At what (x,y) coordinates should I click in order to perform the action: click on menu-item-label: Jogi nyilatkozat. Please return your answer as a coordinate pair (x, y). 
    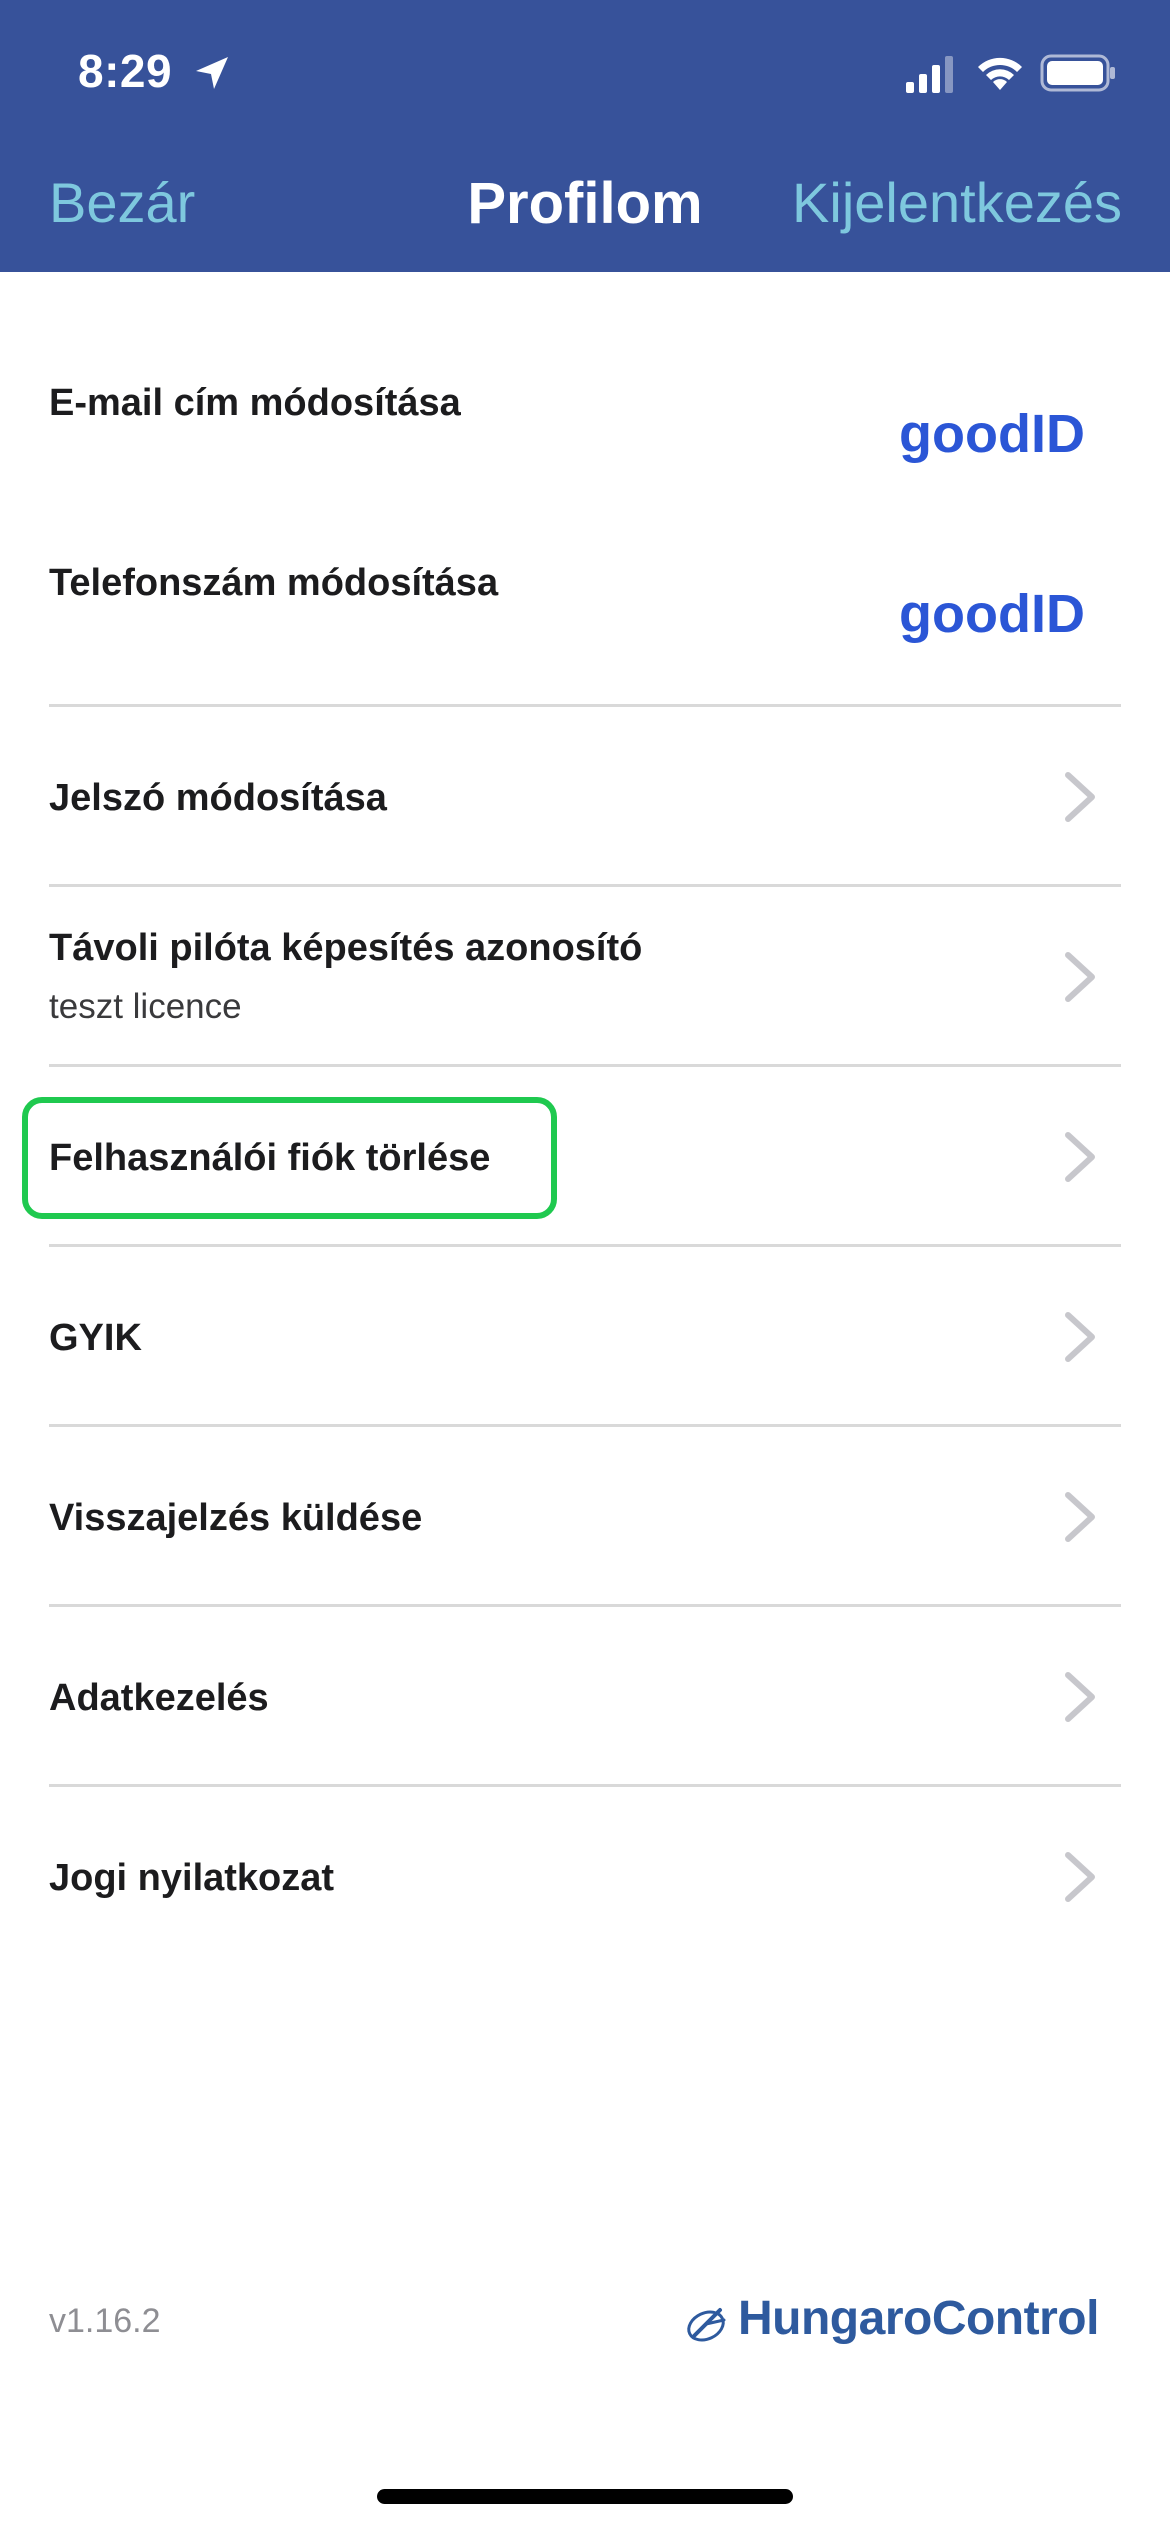
    Looking at the image, I should click on (192, 1878).